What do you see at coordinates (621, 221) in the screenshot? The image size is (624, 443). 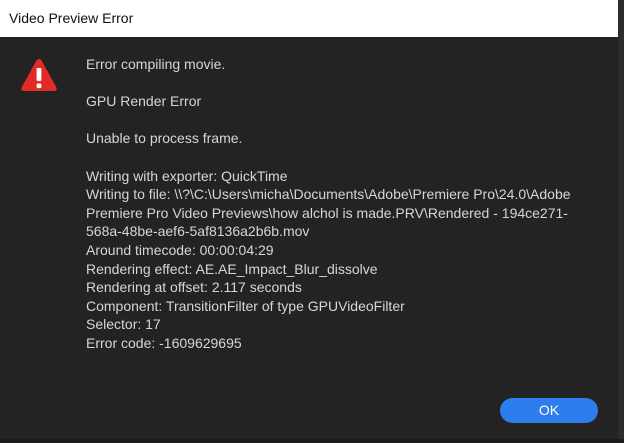 I see `window-edge` at bounding box center [621, 221].